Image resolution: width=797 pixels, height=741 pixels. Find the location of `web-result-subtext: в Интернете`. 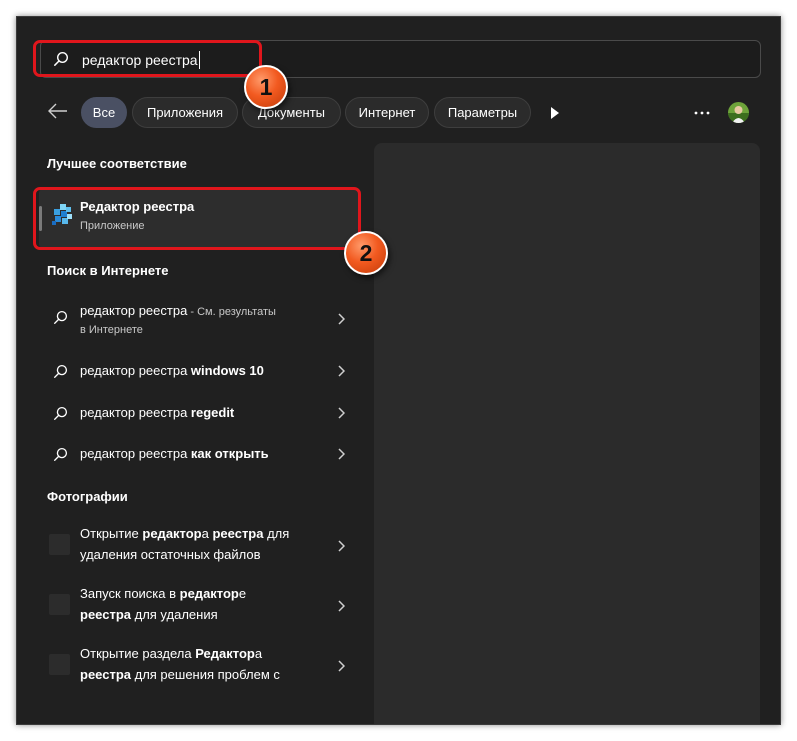

web-result-subtext: в Интернете is located at coordinates (111, 330).